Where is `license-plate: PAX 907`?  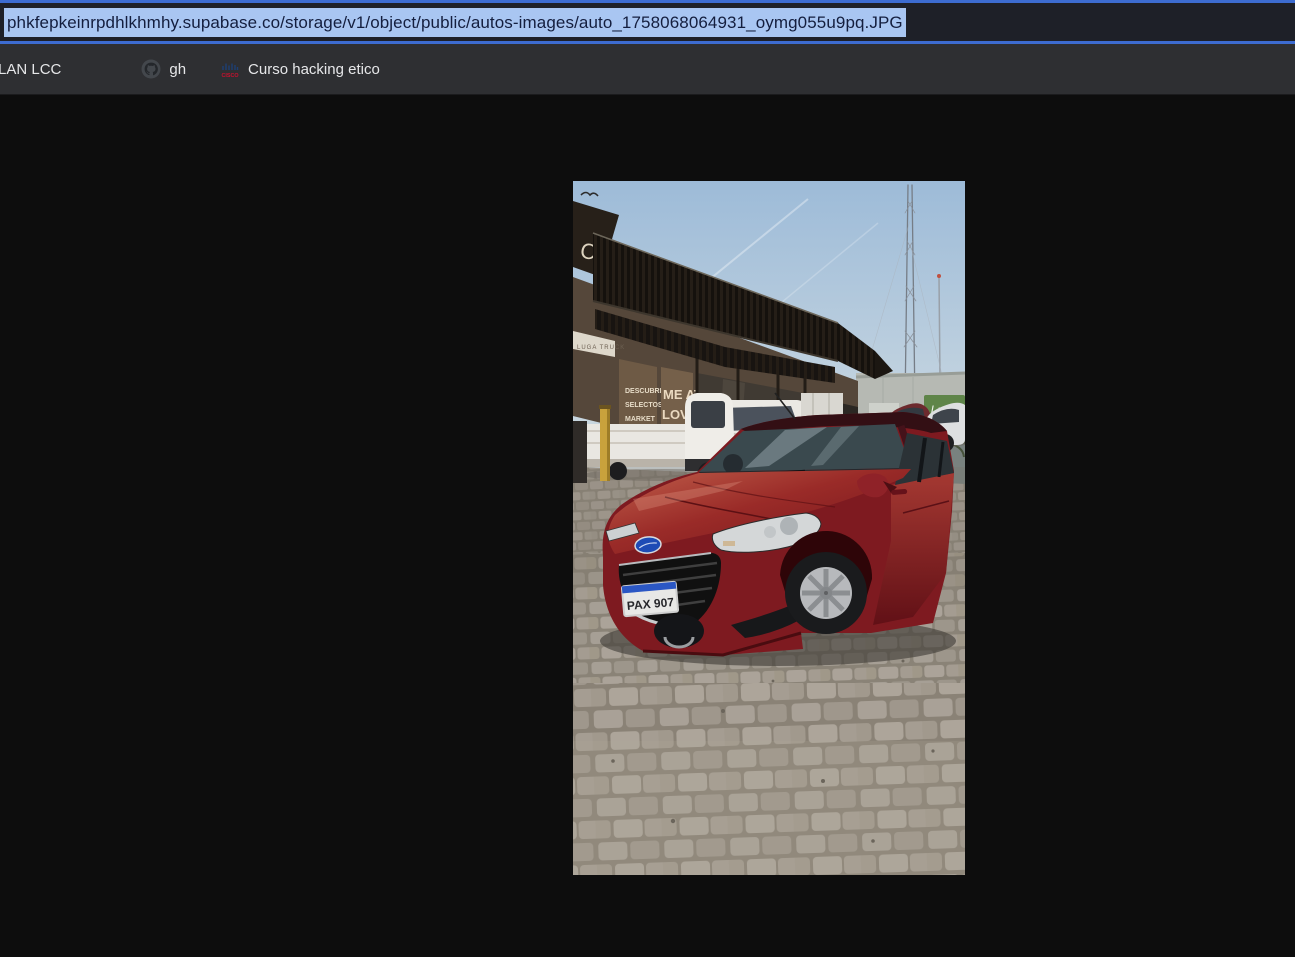 license-plate: PAX 907 is located at coordinates (650, 599).